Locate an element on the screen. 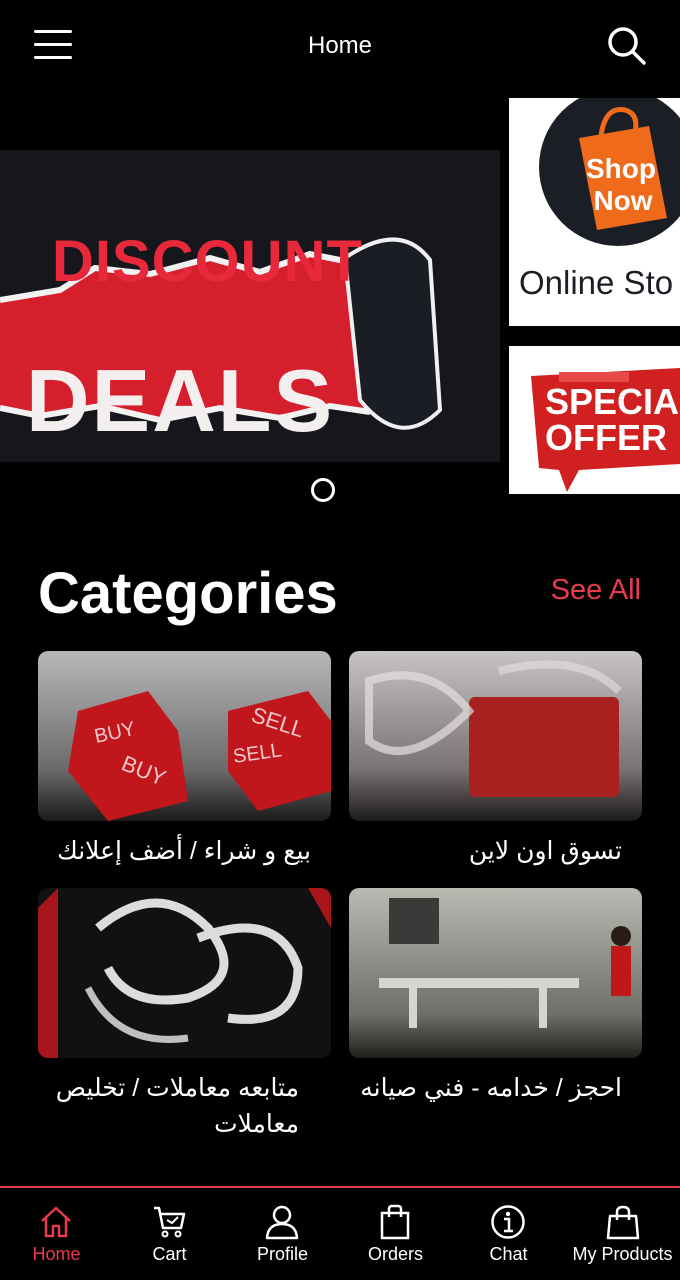  nav-home: Home is located at coordinates (56, 1234).